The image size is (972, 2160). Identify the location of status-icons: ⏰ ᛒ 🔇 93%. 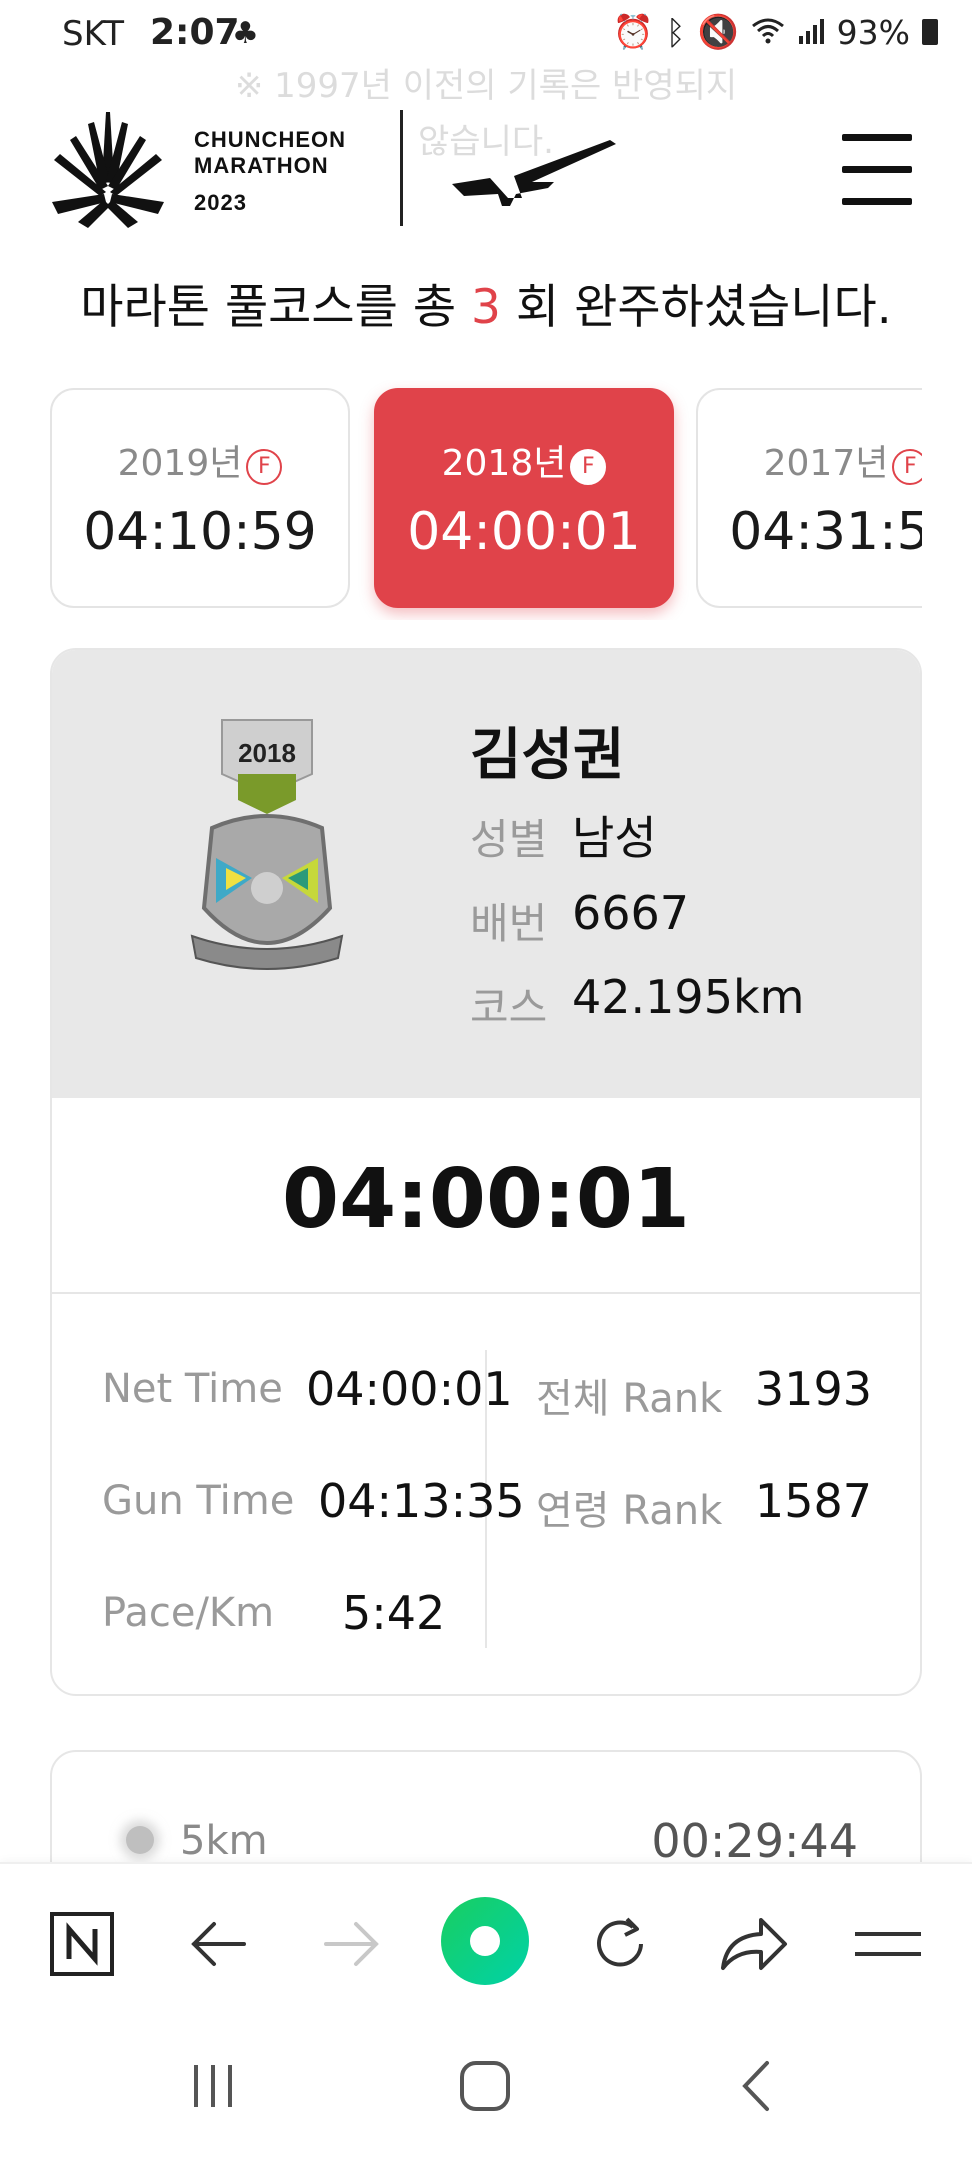
(775, 32).